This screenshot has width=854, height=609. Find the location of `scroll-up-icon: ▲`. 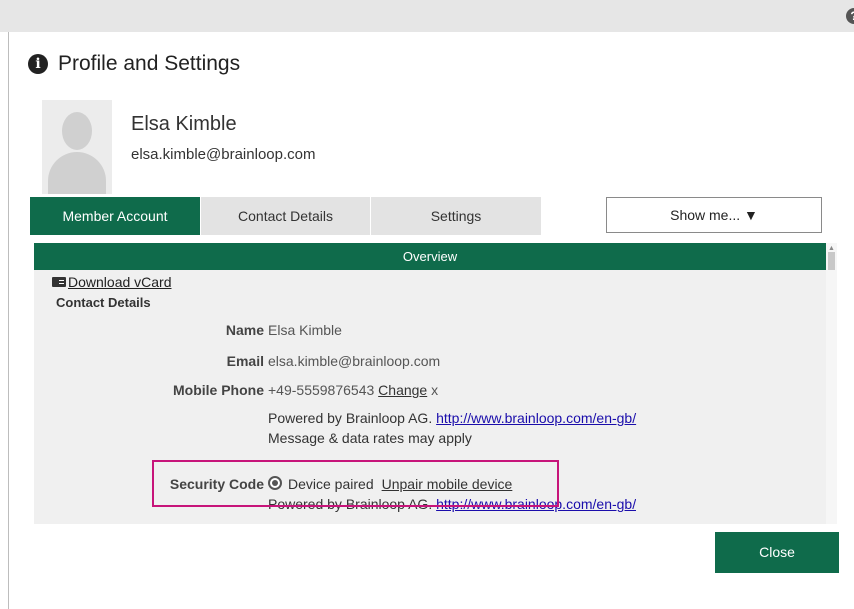

scroll-up-icon: ▲ is located at coordinates (831, 248).